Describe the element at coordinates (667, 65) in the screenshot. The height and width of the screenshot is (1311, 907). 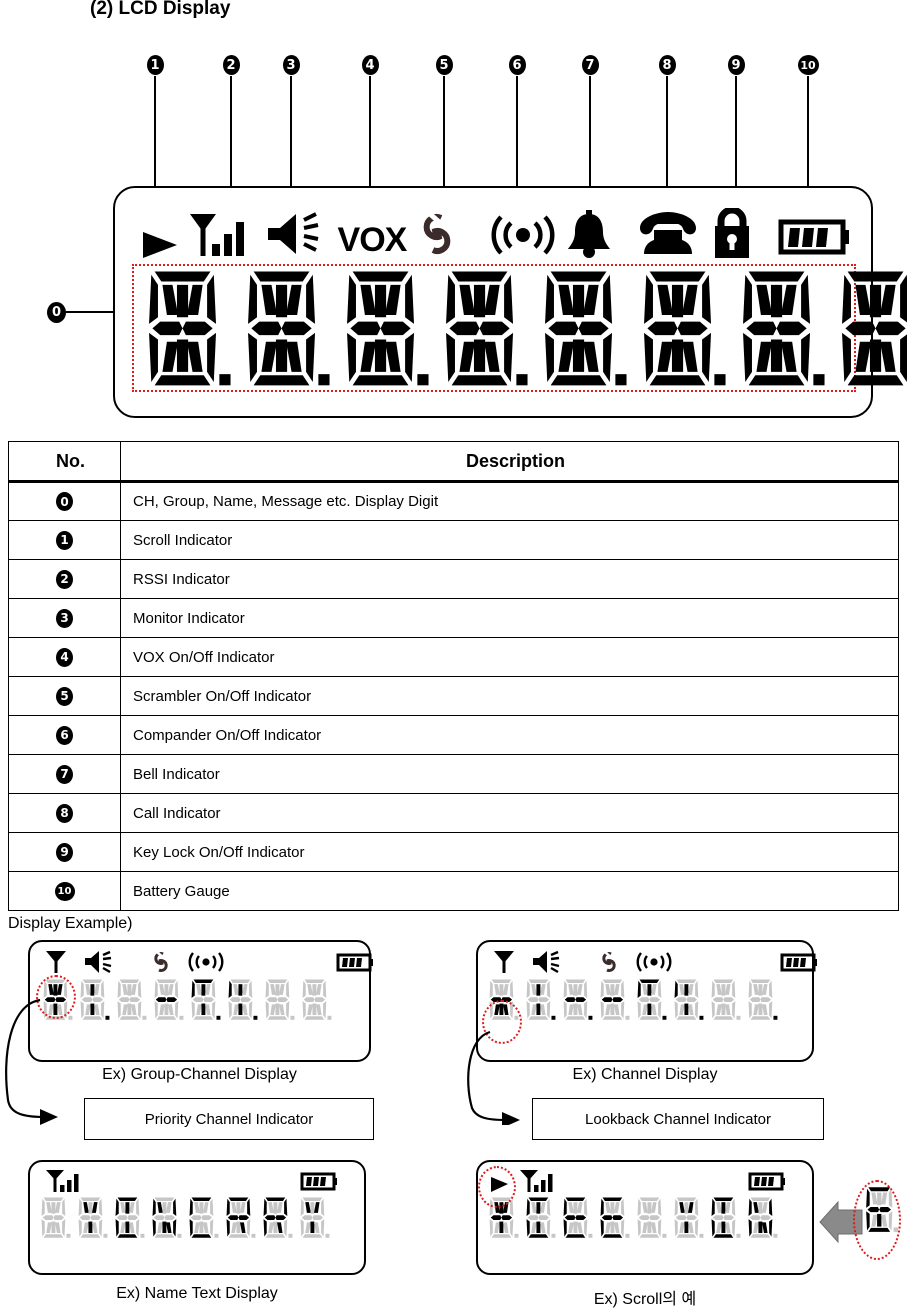
I see `callout-marker-8: 8` at that location.